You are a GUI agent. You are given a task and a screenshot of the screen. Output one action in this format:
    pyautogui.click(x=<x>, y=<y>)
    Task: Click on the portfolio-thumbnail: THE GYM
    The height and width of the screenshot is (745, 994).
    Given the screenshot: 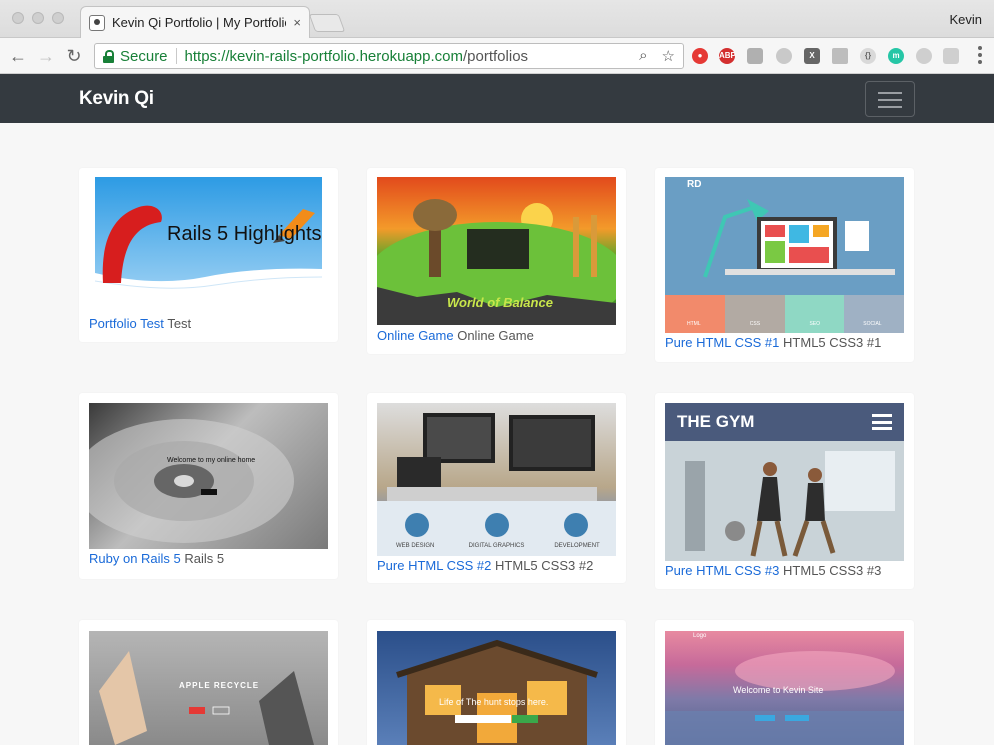 What is the action you would take?
    pyautogui.click(x=784, y=482)
    